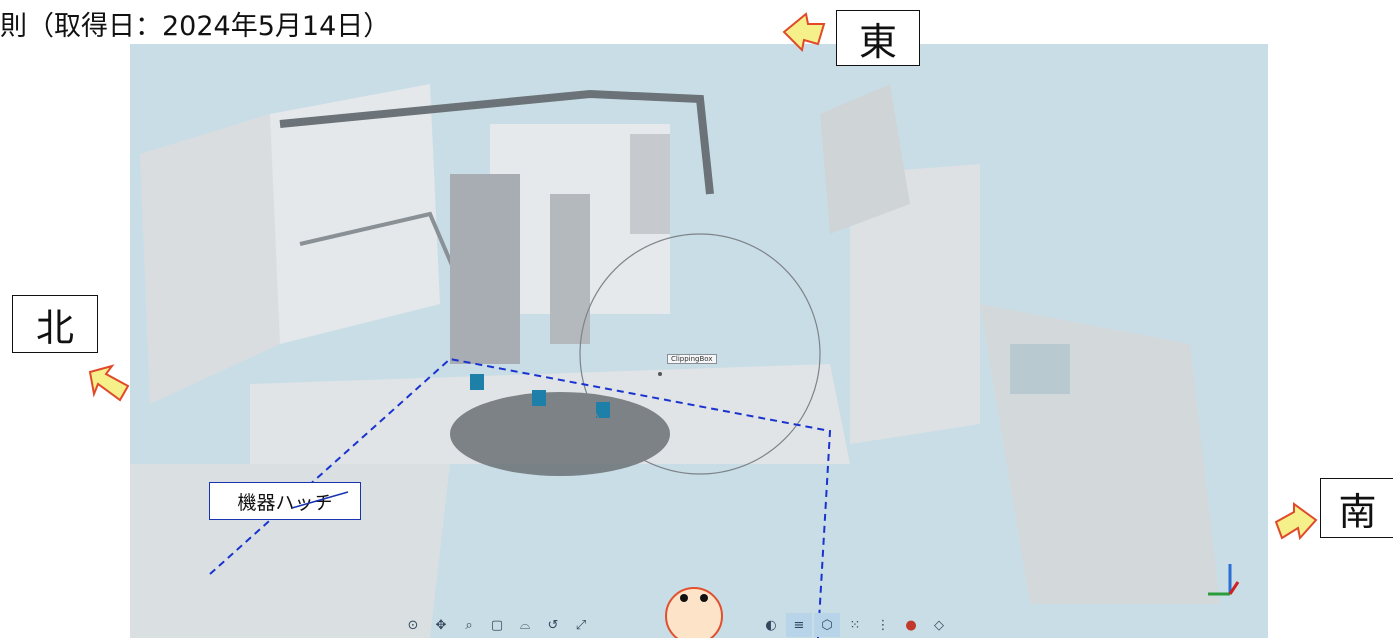  What do you see at coordinates (320, 500) in the screenshot?
I see `callout-leader` at bounding box center [320, 500].